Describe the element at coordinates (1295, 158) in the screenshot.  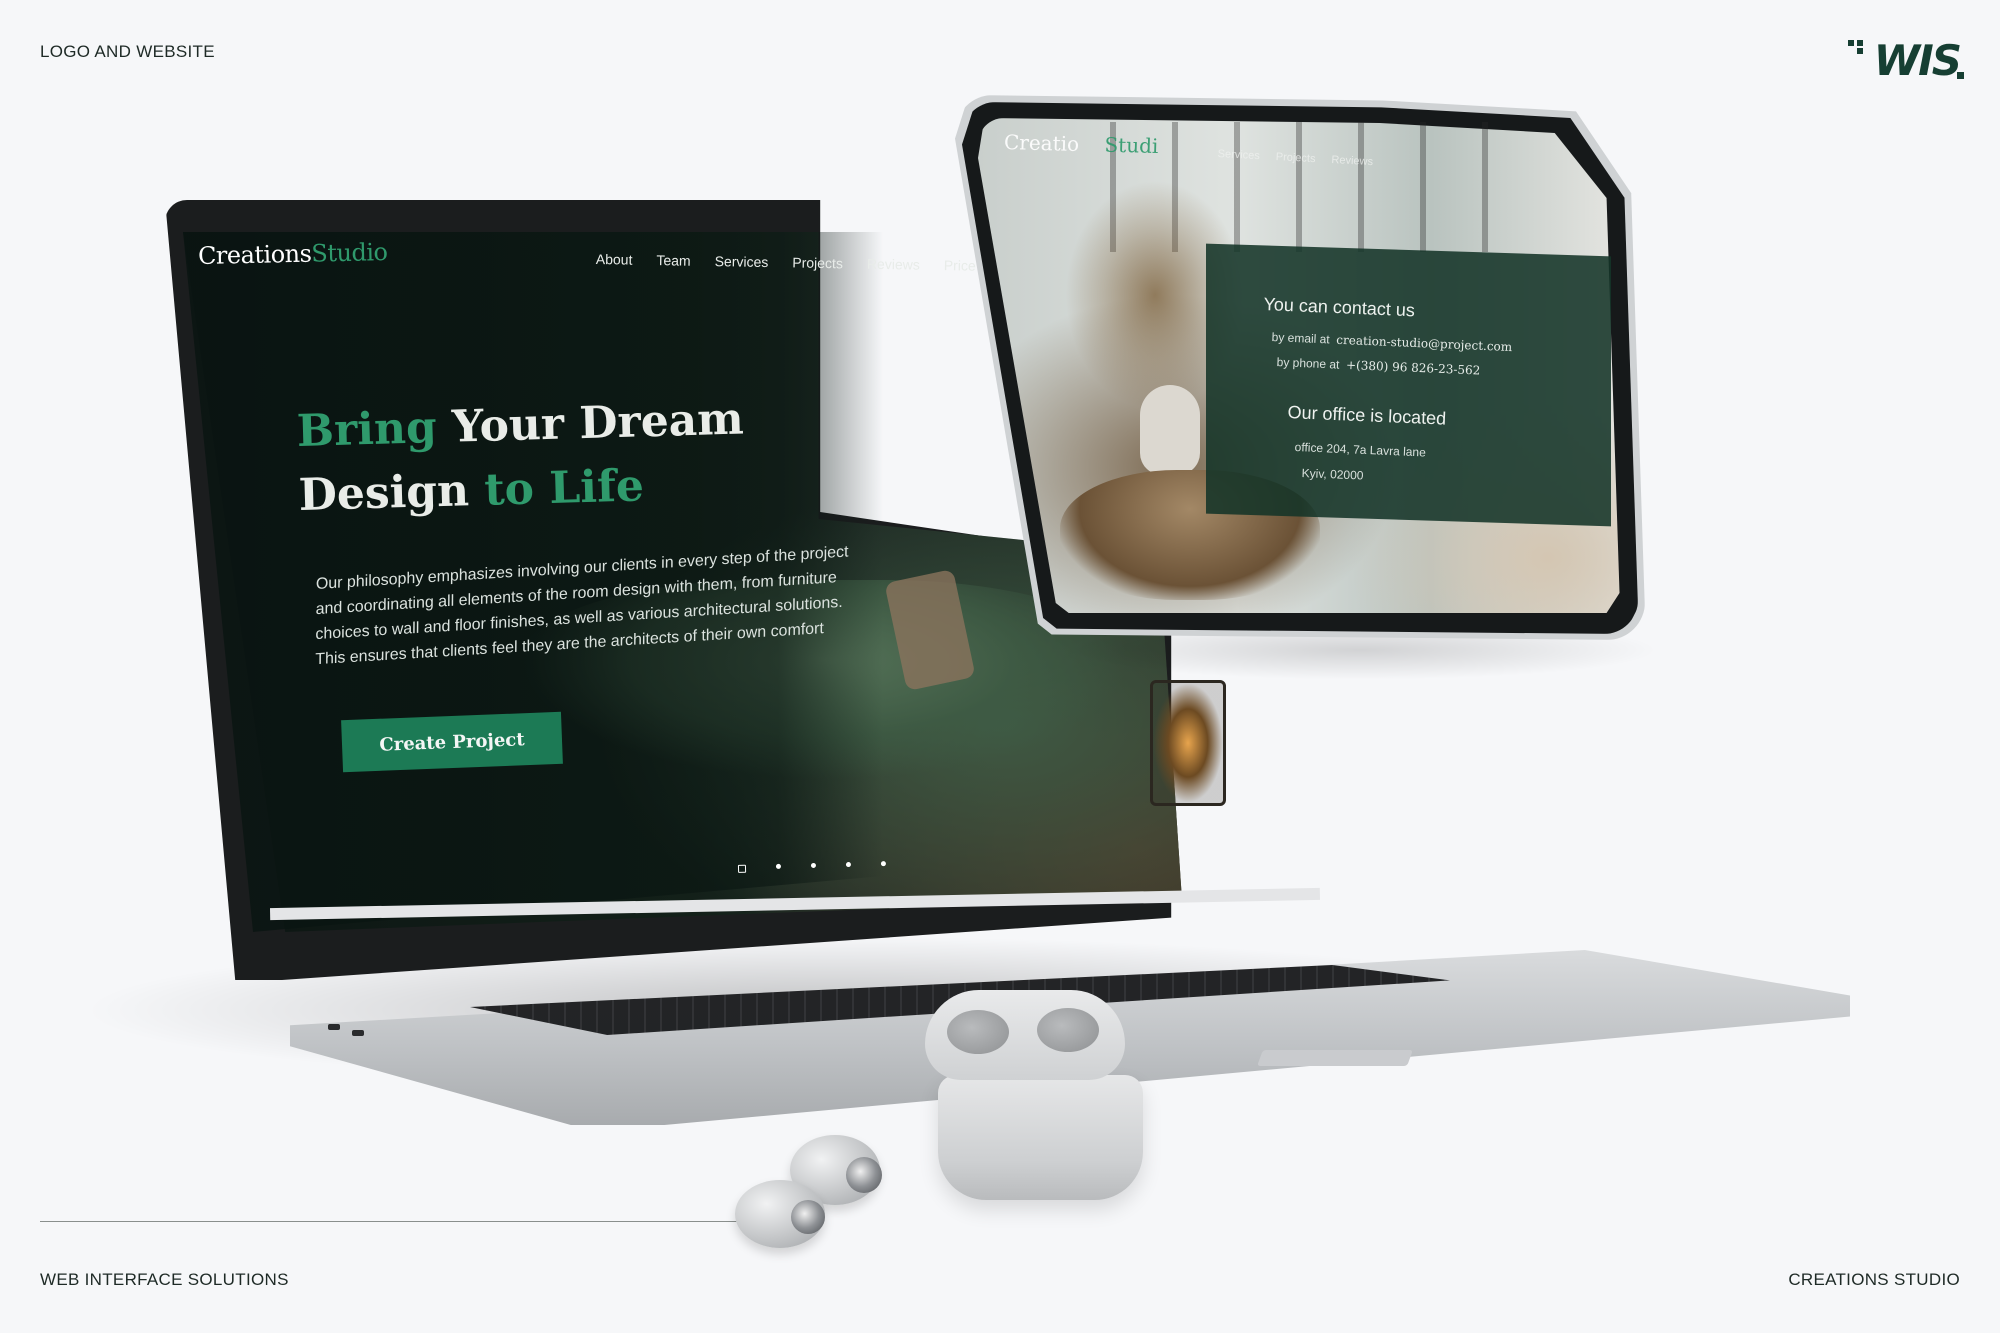
I see `tablet-nav-projects: Projects` at that location.